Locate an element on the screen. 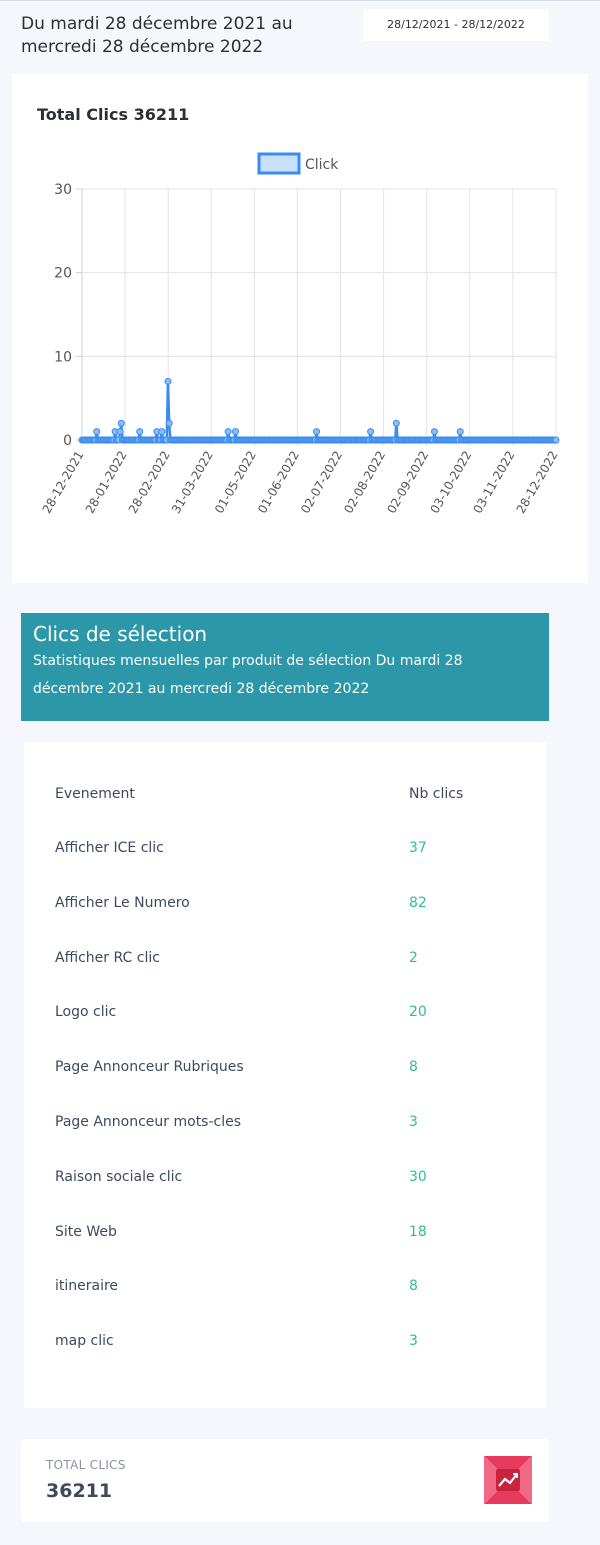 The width and height of the screenshot is (600, 1545). legend-label: Click is located at coordinates (322, 165).